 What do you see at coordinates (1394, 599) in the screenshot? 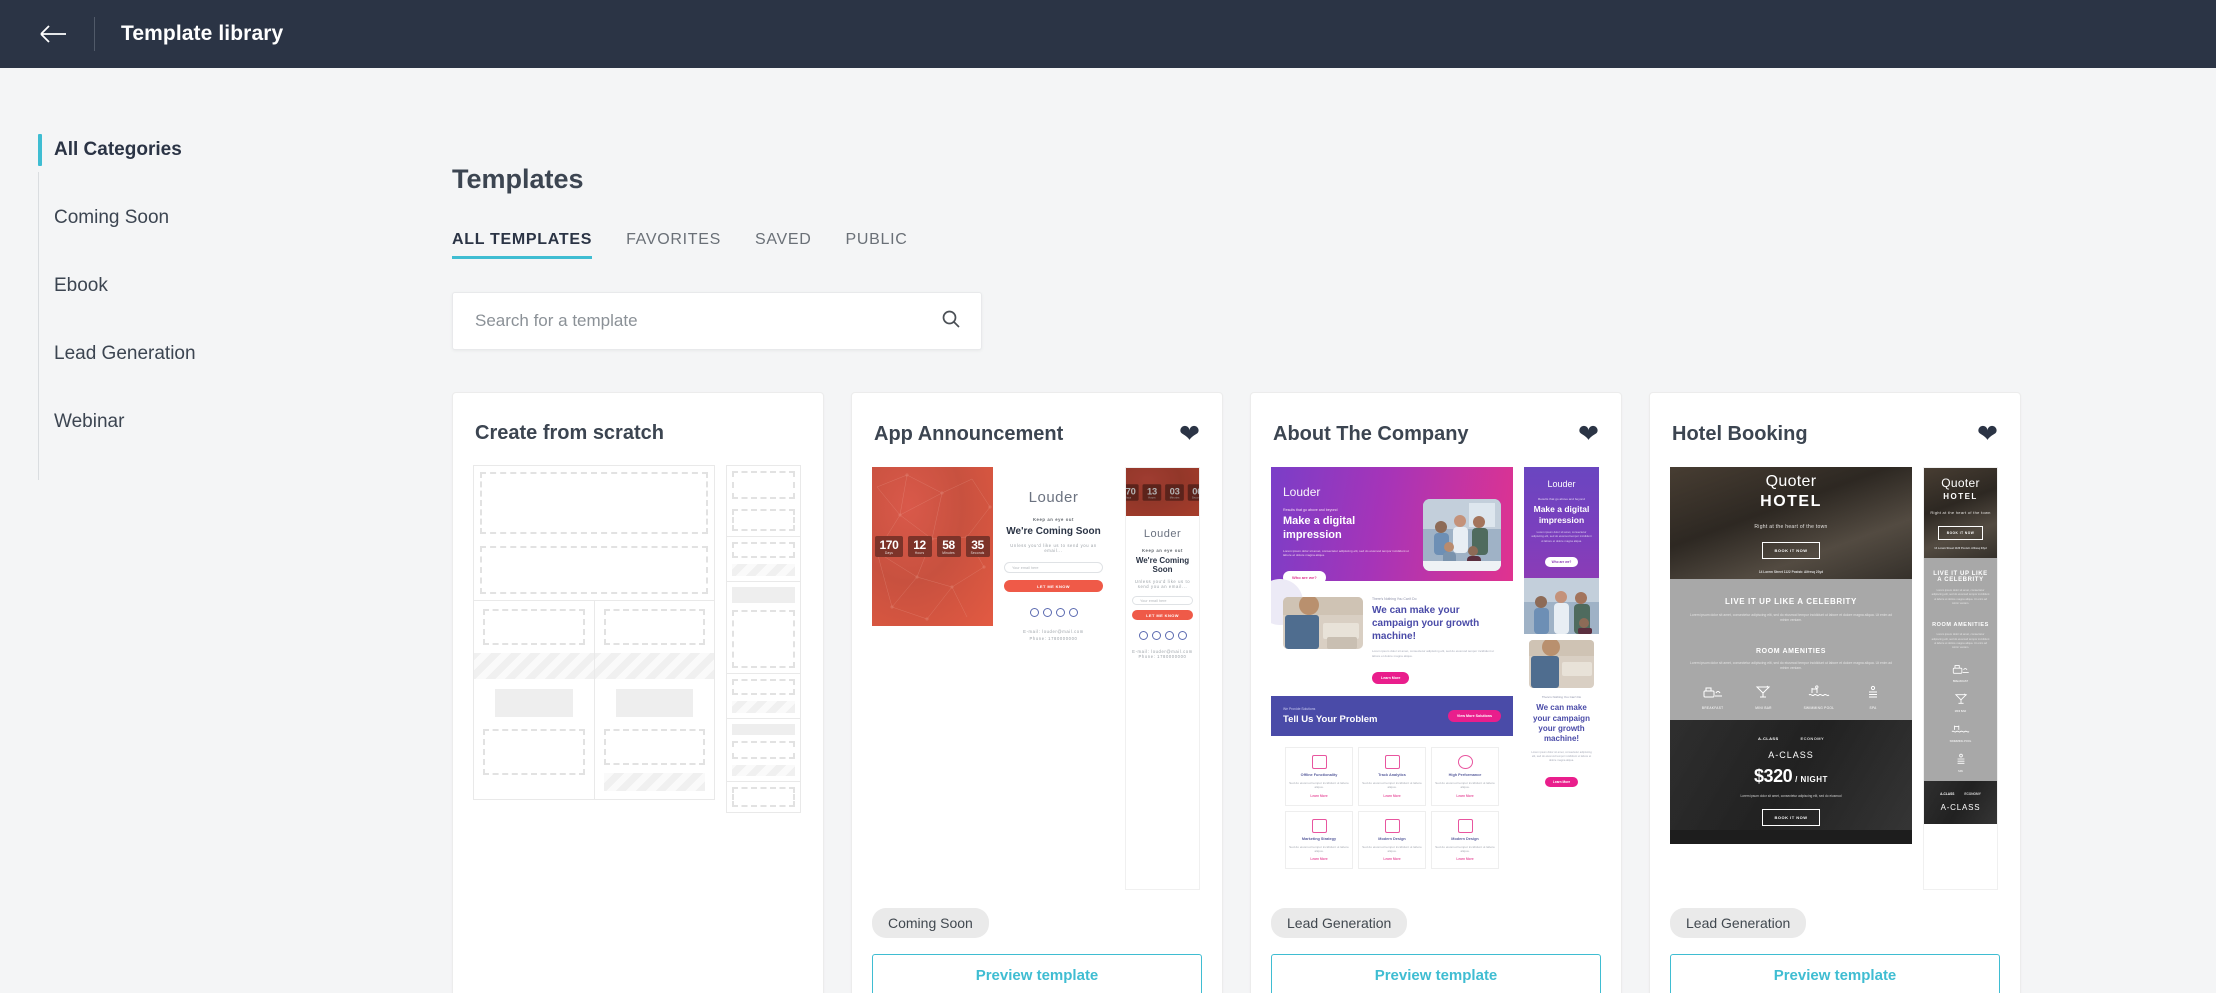
I see `section-eyebrow: There's Nothing You Can't Do` at bounding box center [1394, 599].